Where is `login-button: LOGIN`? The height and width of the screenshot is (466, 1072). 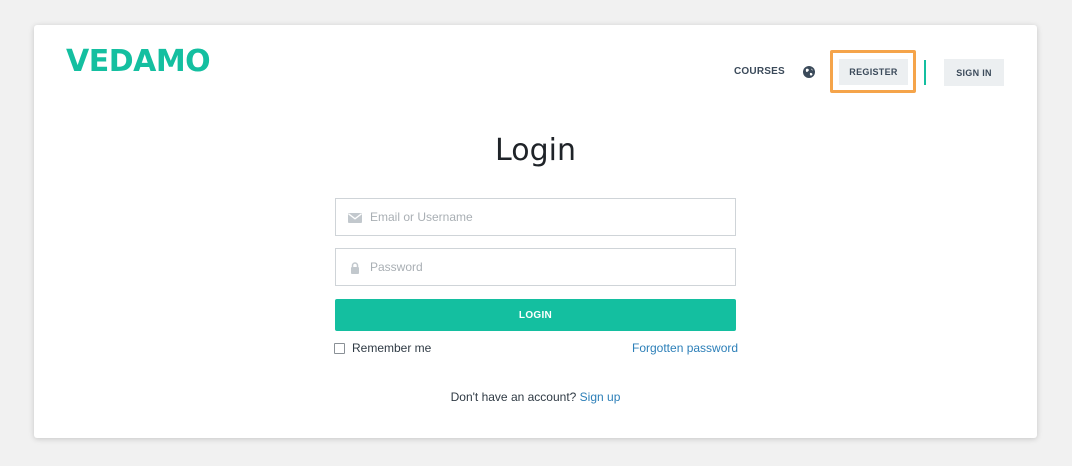
login-button: LOGIN is located at coordinates (535, 315).